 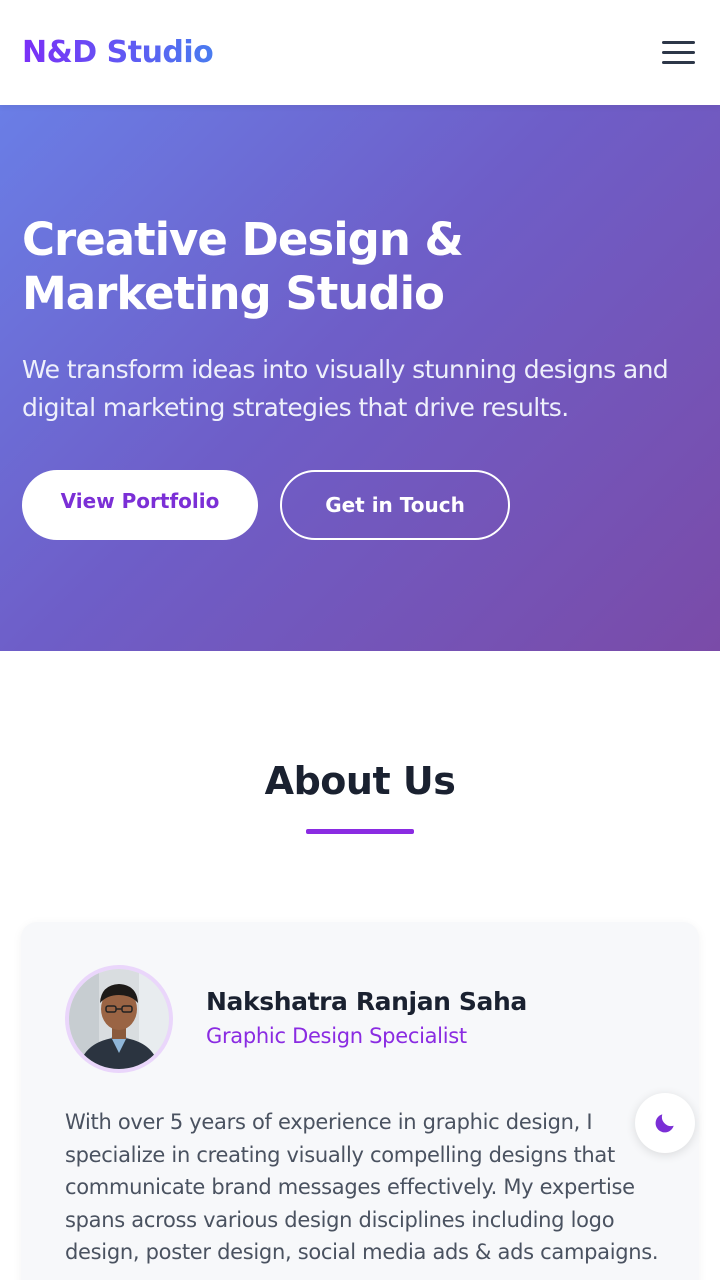 I want to click on view-portfolio-button: View Portfolio, so click(x=140, y=505).